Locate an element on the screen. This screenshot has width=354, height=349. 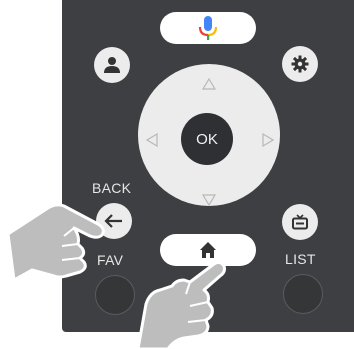
back-label: BACK is located at coordinates (112, 188).